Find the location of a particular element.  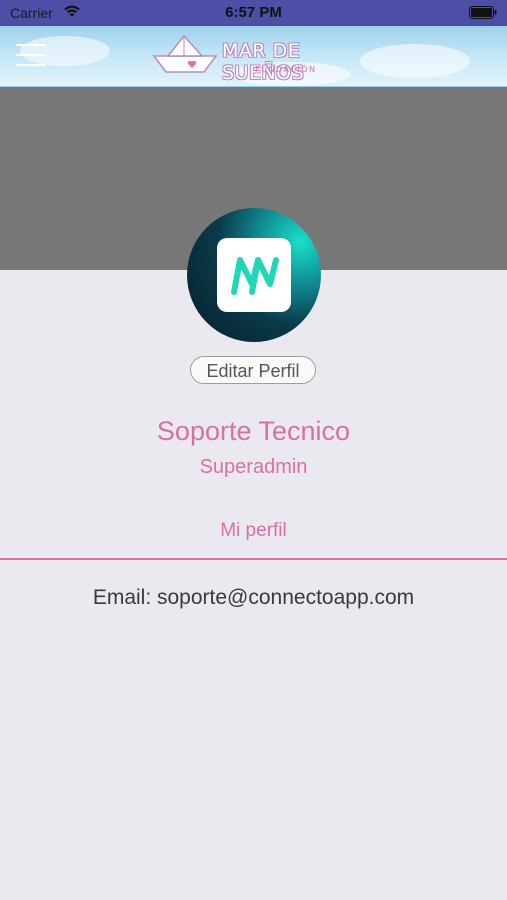

tab-mi-perfil: Mi perfil is located at coordinates (253, 531).